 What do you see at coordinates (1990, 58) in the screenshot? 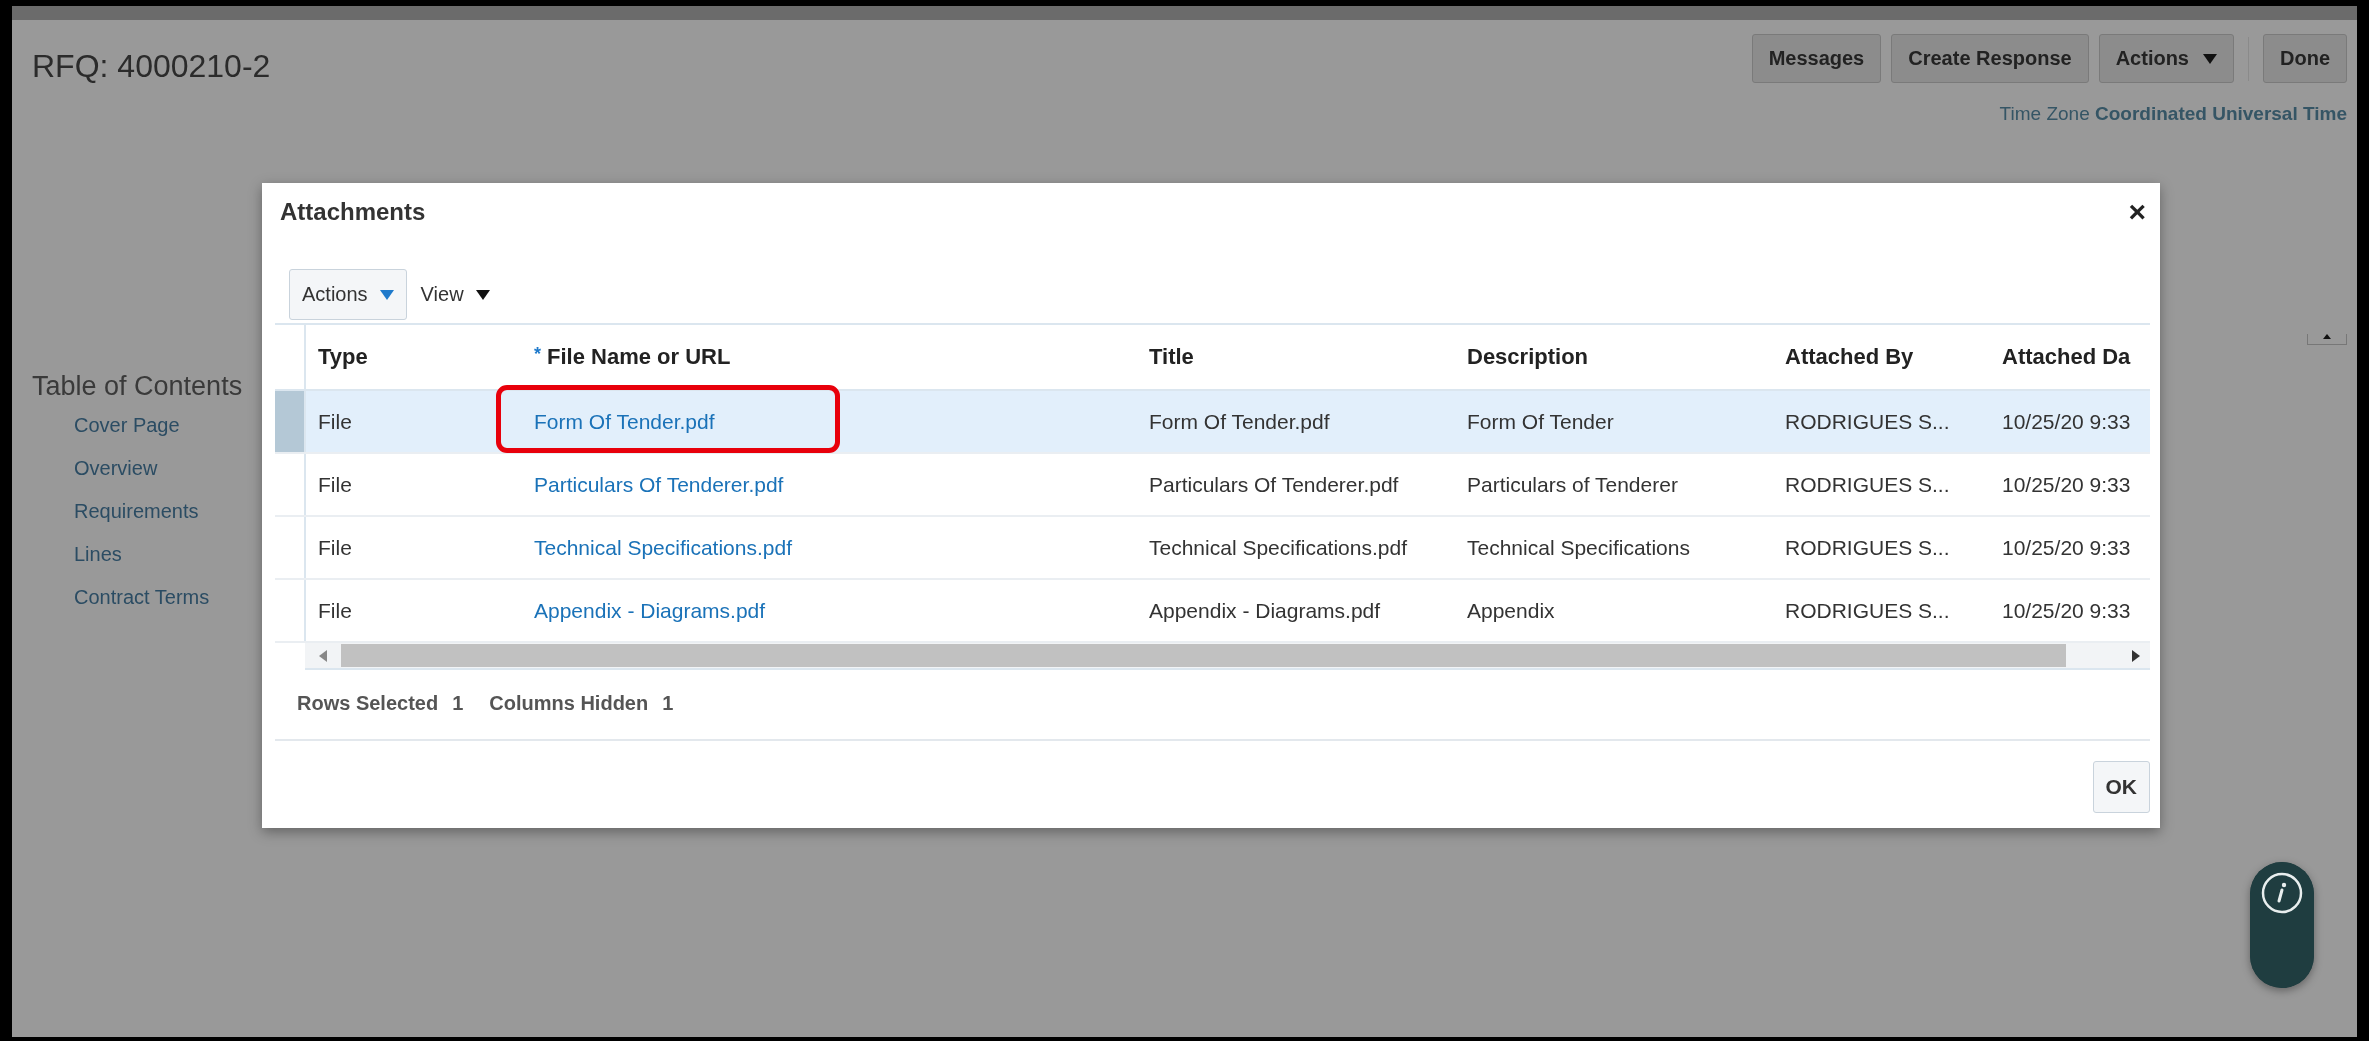
I see `page-button: Create Response` at bounding box center [1990, 58].